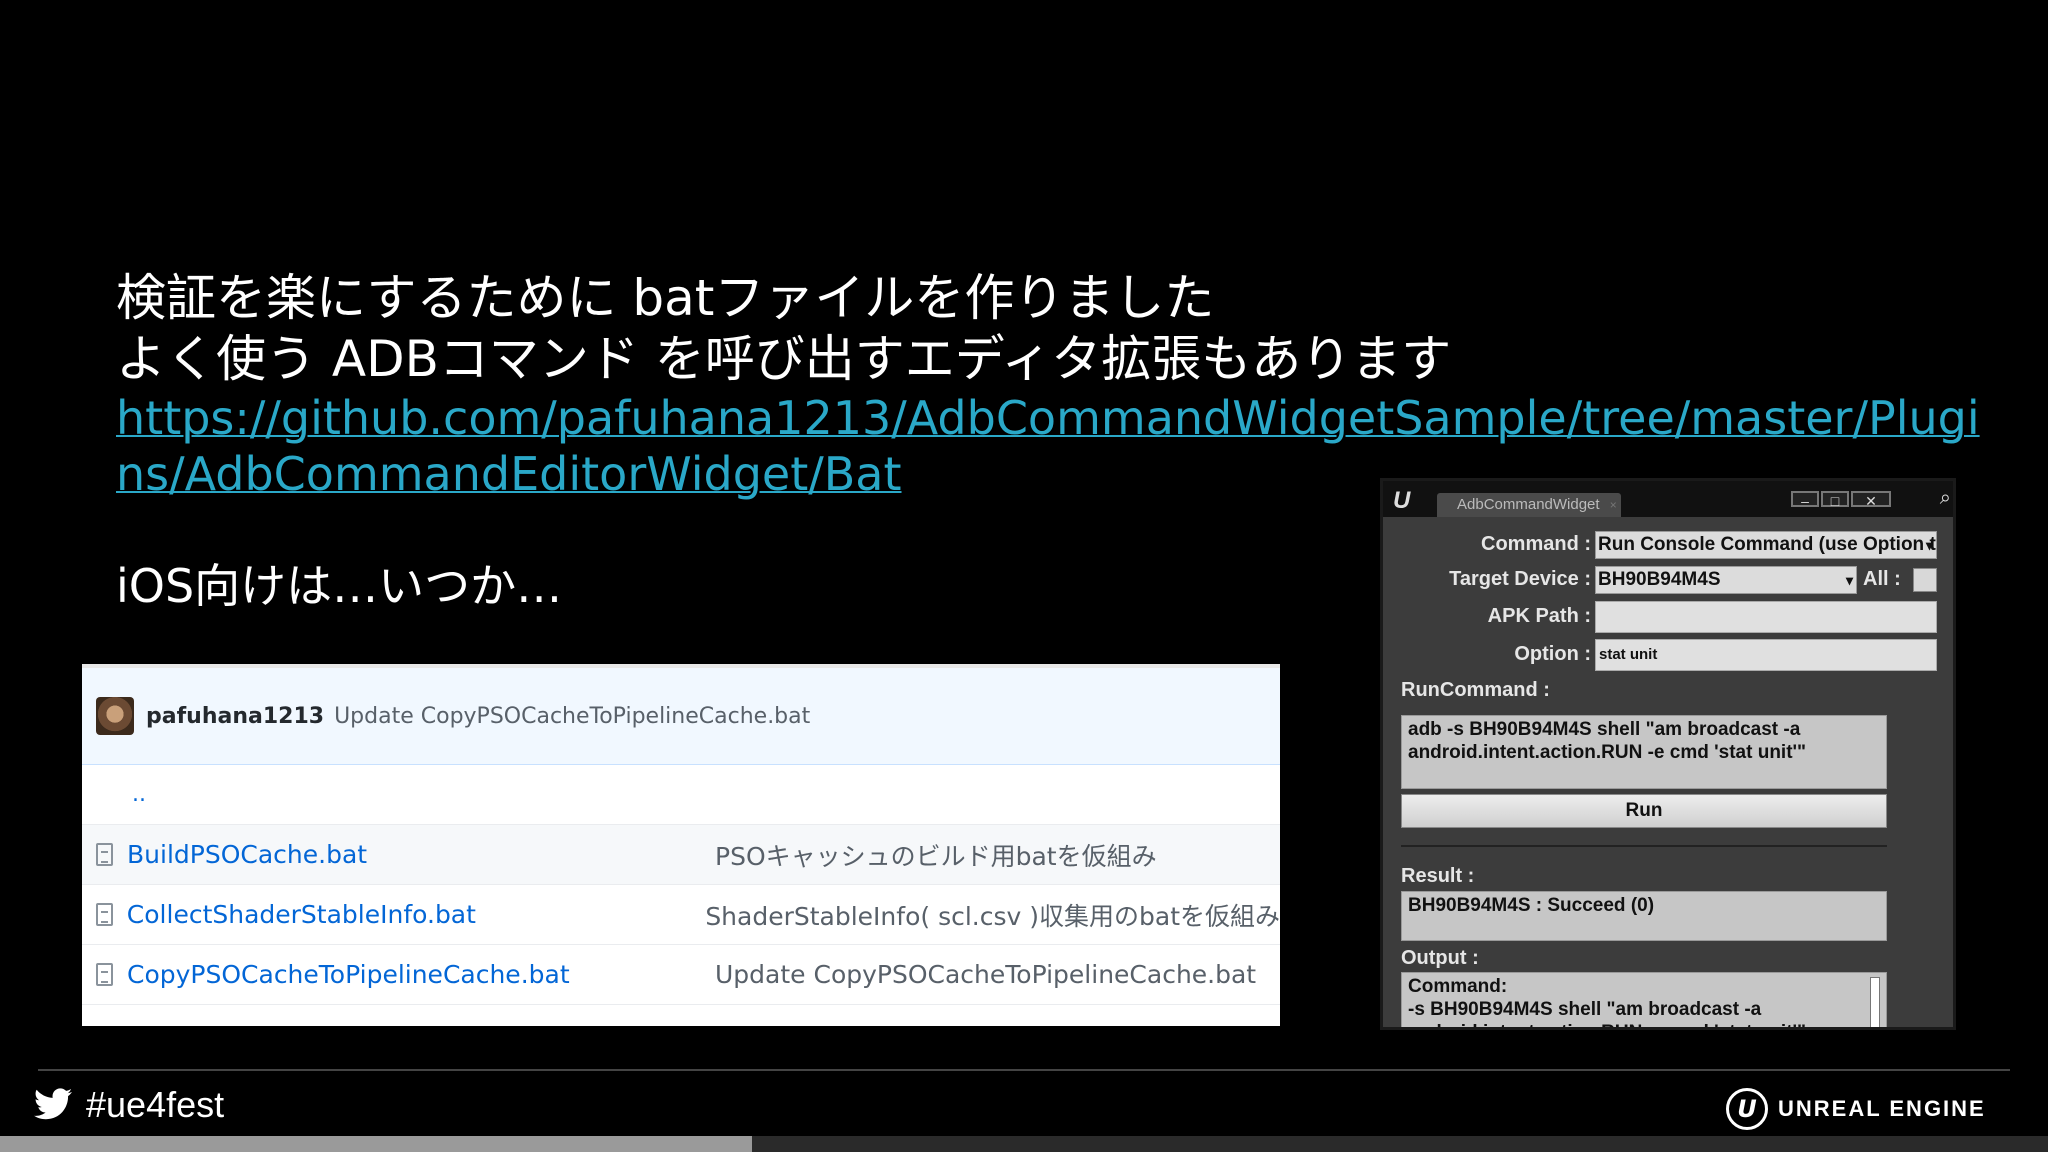  Describe the element at coordinates (1644, 916) in the screenshot. I see `result-textbox: BH90B94M4S : Succeed (0)` at that location.